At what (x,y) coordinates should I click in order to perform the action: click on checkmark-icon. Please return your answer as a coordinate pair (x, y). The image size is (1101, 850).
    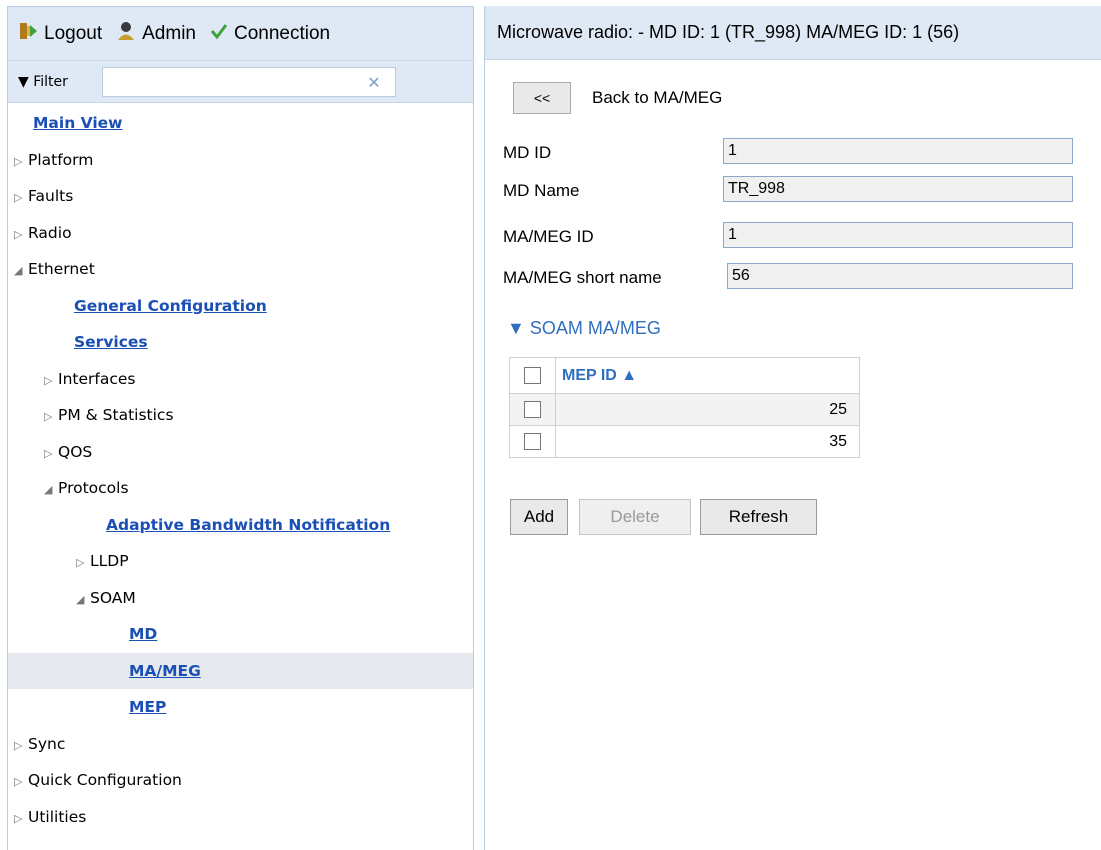
    Looking at the image, I should click on (219, 34).